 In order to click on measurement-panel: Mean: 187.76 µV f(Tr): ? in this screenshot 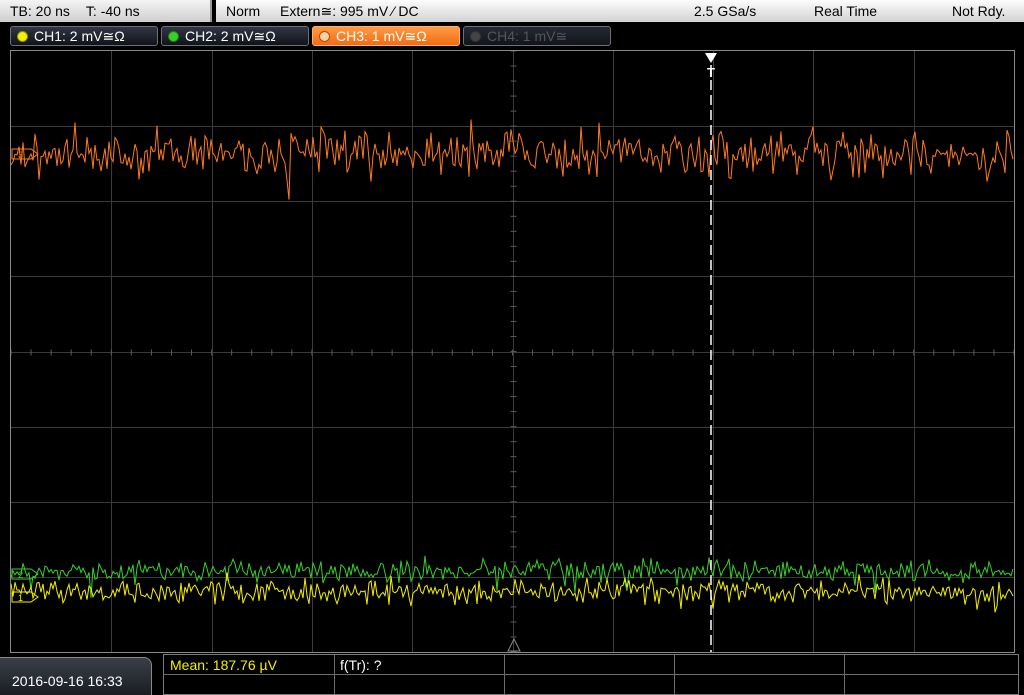, I will do `click(591, 674)`.